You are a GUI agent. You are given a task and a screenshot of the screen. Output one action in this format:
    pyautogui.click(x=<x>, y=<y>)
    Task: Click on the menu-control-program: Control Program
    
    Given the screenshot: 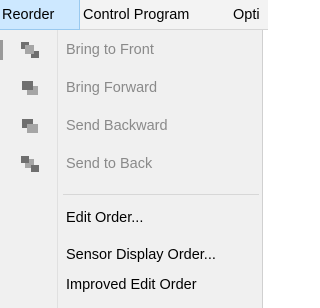 What is the action you would take?
    pyautogui.click(x=157, y=15)
    